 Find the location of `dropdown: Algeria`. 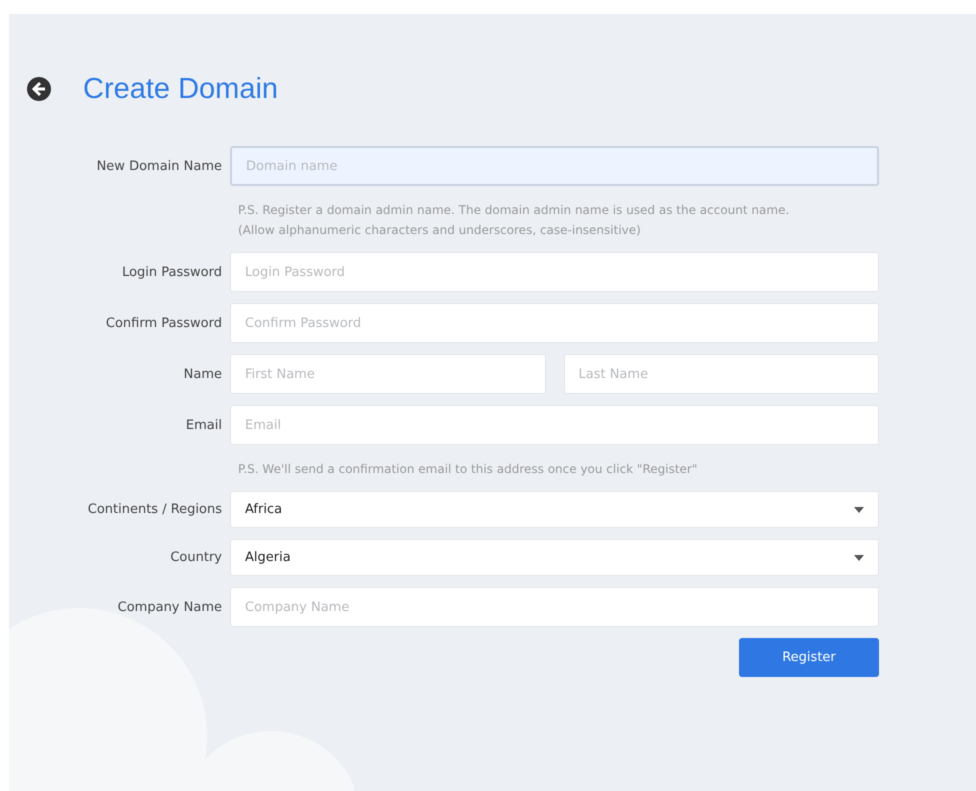

dropdown: Algeria is located at coordinates (554, 557).